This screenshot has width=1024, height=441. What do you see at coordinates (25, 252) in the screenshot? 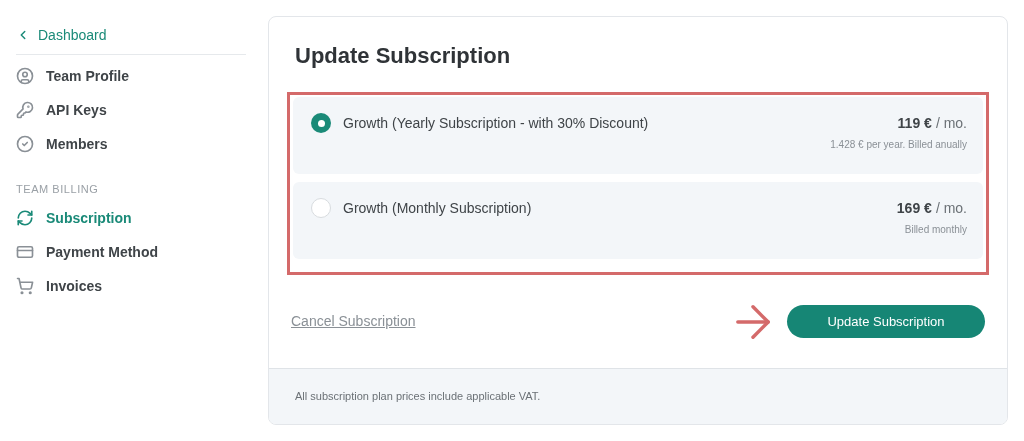
I see `credit-card-icon` at bounding box center [25, 252].